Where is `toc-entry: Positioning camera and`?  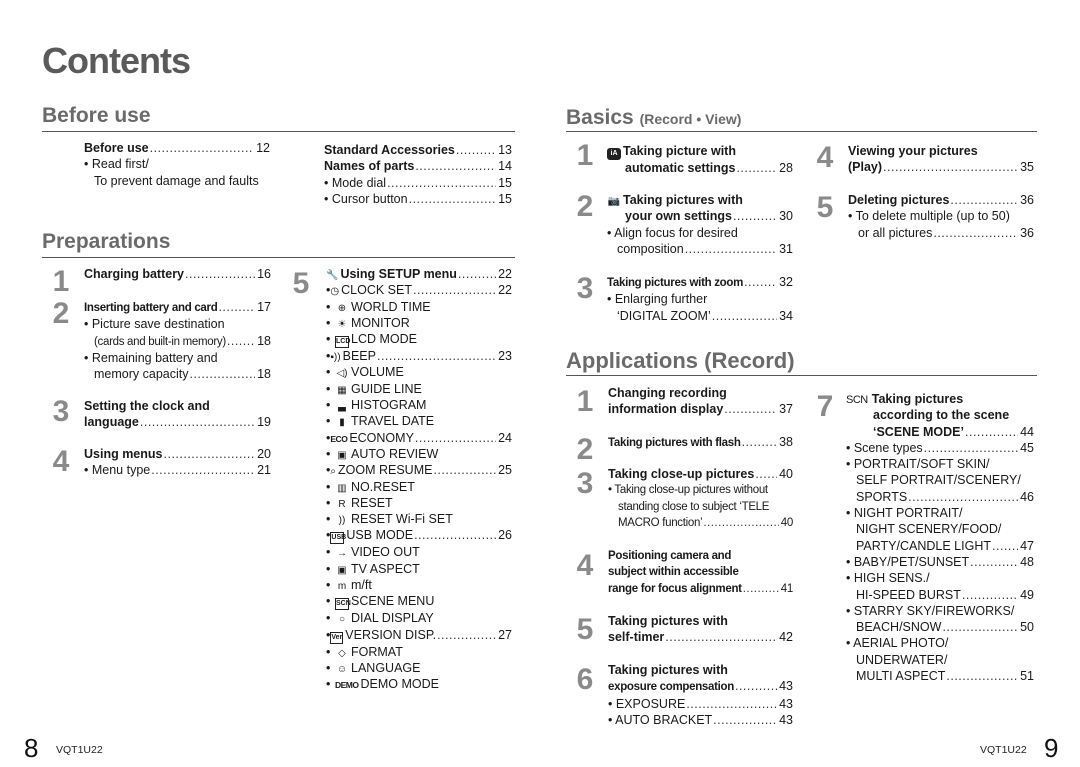 toc-entry: Positioning camera and is located at coordinates (700, 556).